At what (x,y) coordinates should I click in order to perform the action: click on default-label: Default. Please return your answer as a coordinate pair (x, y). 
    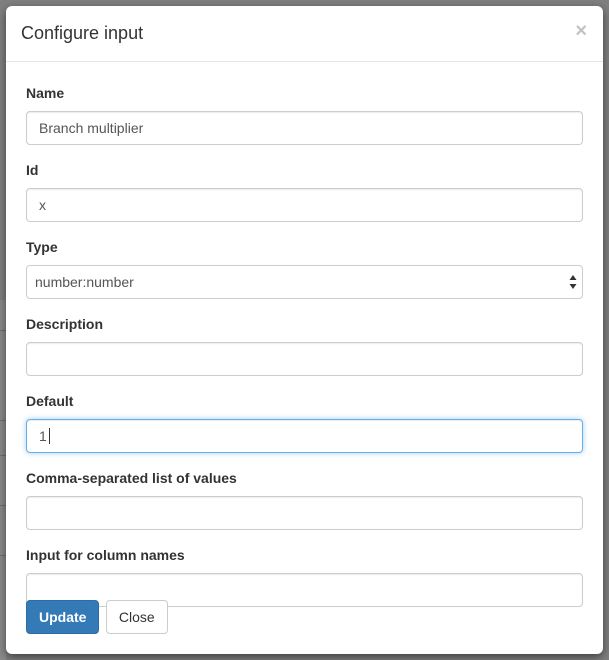
    Looking at the image, I should click on (50, 401).